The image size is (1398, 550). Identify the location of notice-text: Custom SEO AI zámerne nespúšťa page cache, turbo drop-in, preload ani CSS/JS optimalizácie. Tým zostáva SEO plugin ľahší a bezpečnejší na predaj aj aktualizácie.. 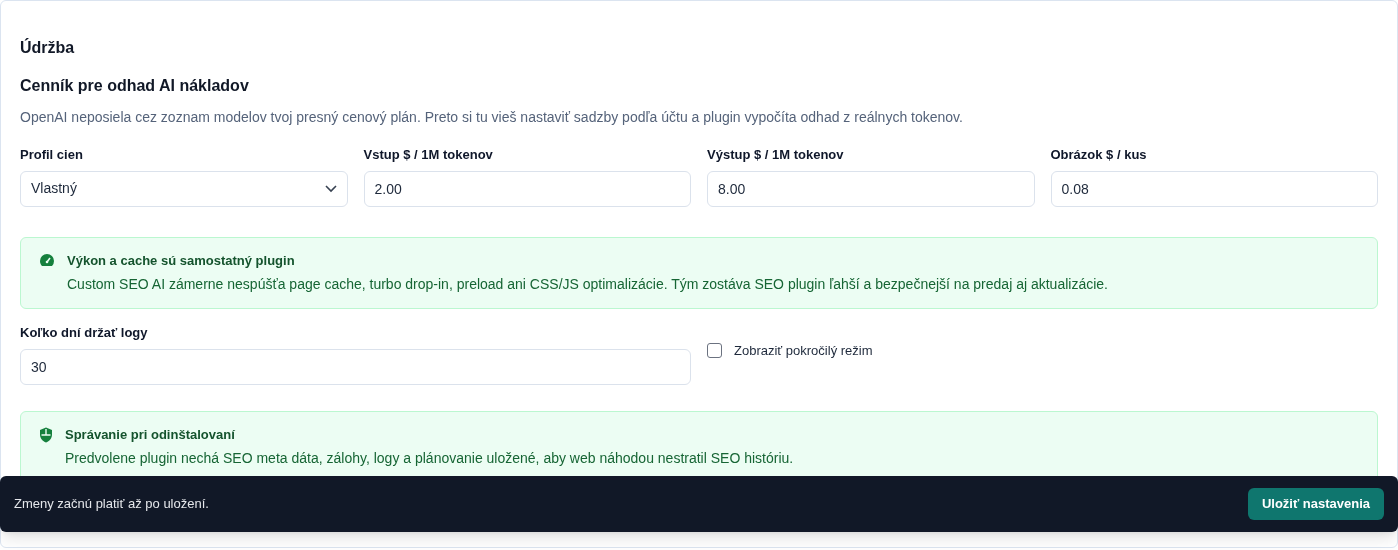
(587, 284).